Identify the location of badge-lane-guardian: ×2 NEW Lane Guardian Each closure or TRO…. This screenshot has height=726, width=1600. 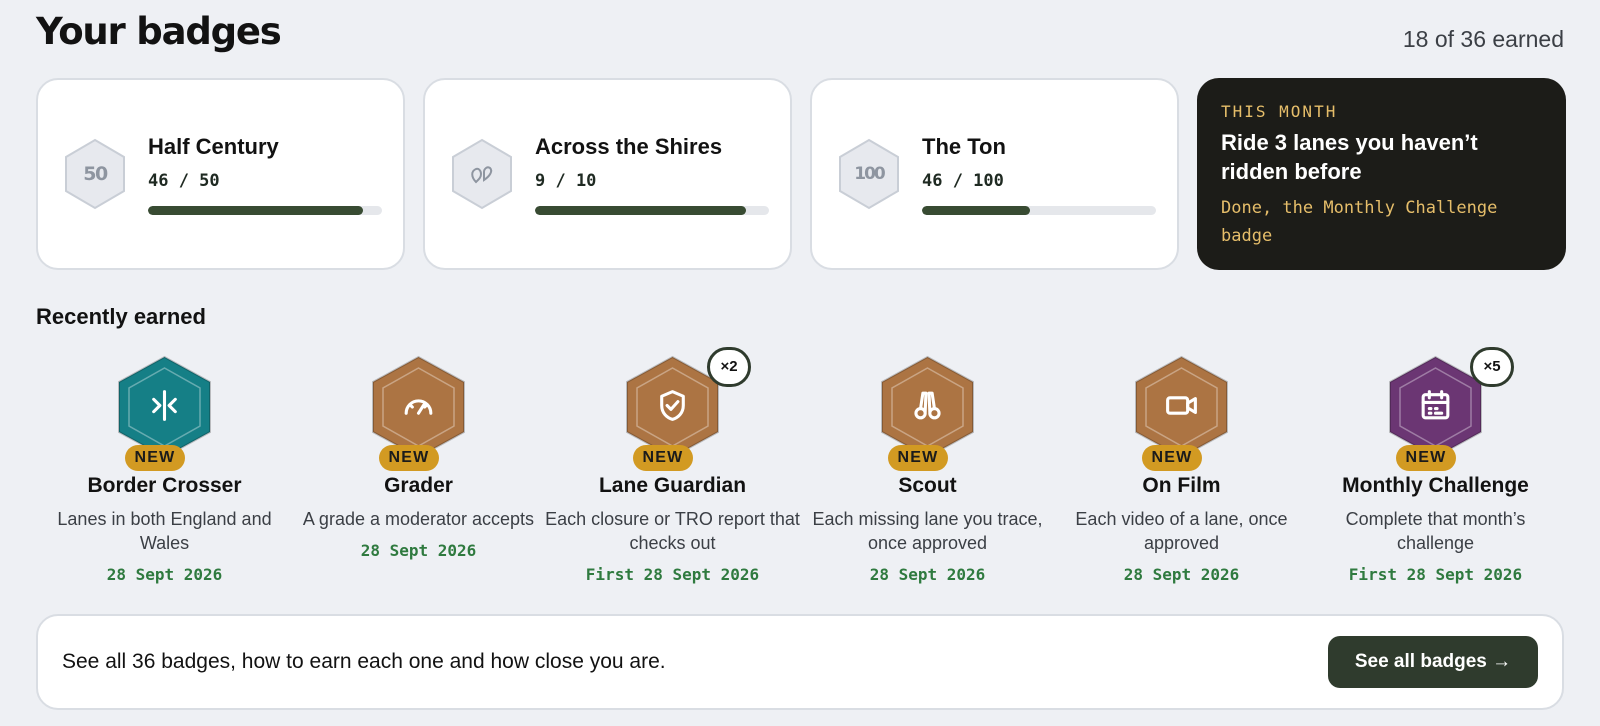
(672, 469).